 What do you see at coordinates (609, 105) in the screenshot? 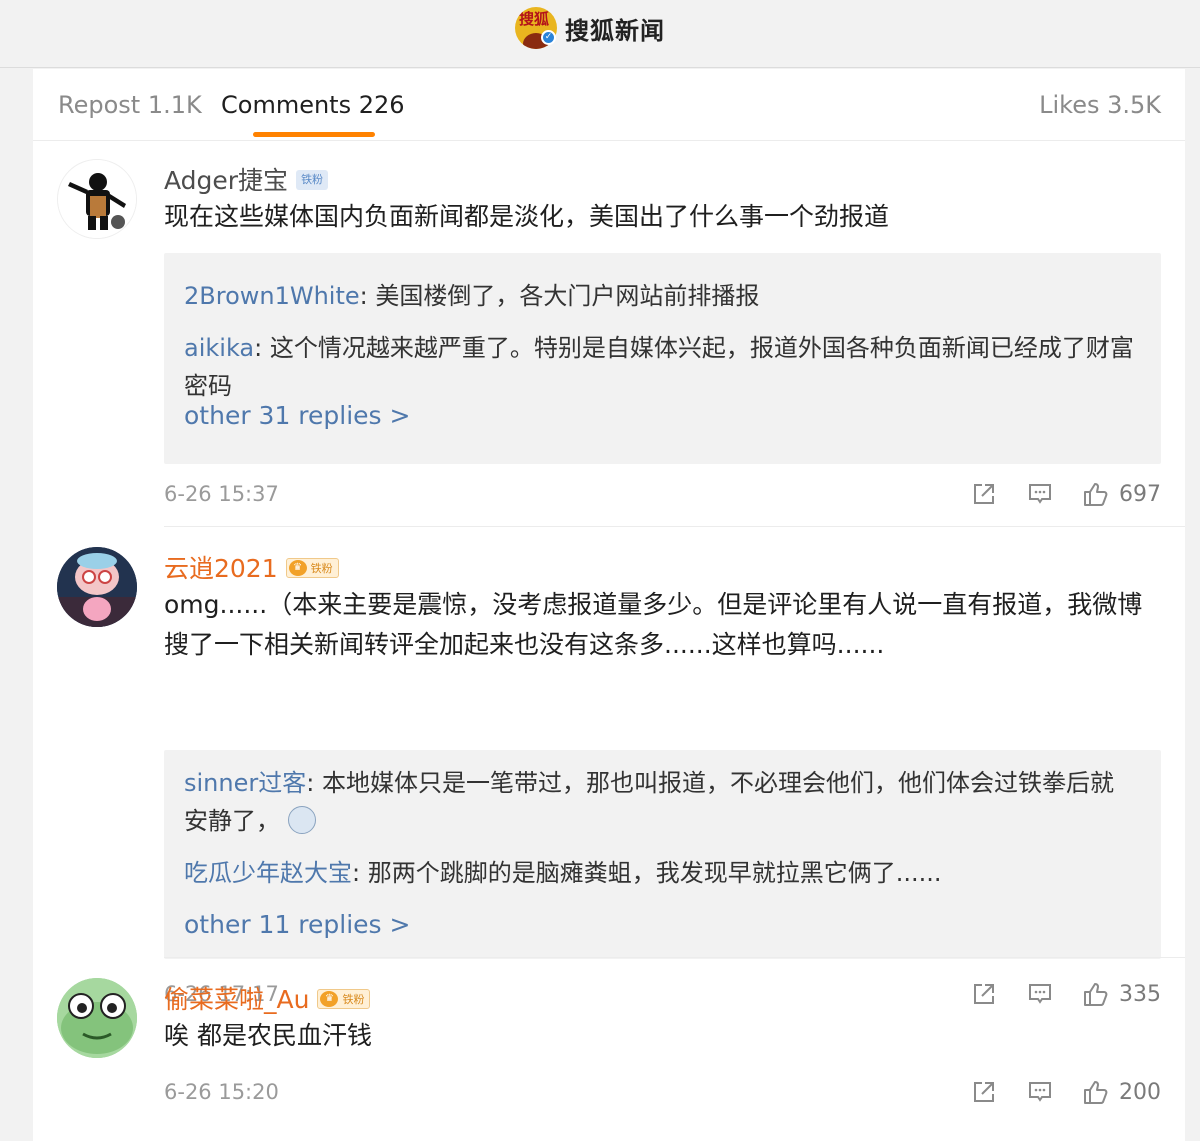
I see `tab-bar: Repost 1.1K Comments 226 Likes 3.5K` at bounding box center [609, 105].